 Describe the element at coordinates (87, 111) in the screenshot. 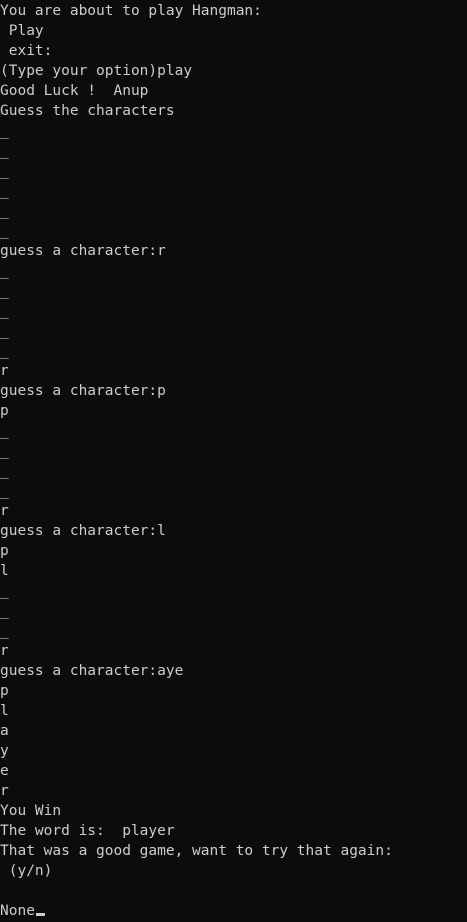

I see `console-line-text: Guess the characters` at that location.